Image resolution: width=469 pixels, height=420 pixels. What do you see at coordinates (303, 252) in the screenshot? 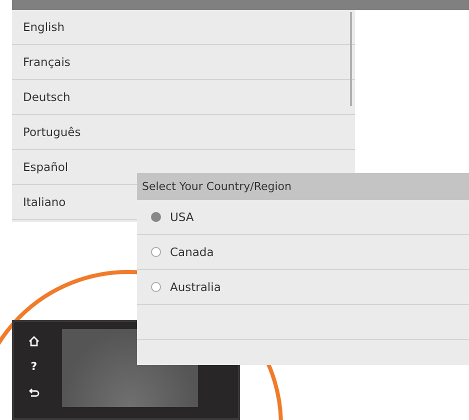
I see `country-option: Canada` at bounding box center [303, 252].